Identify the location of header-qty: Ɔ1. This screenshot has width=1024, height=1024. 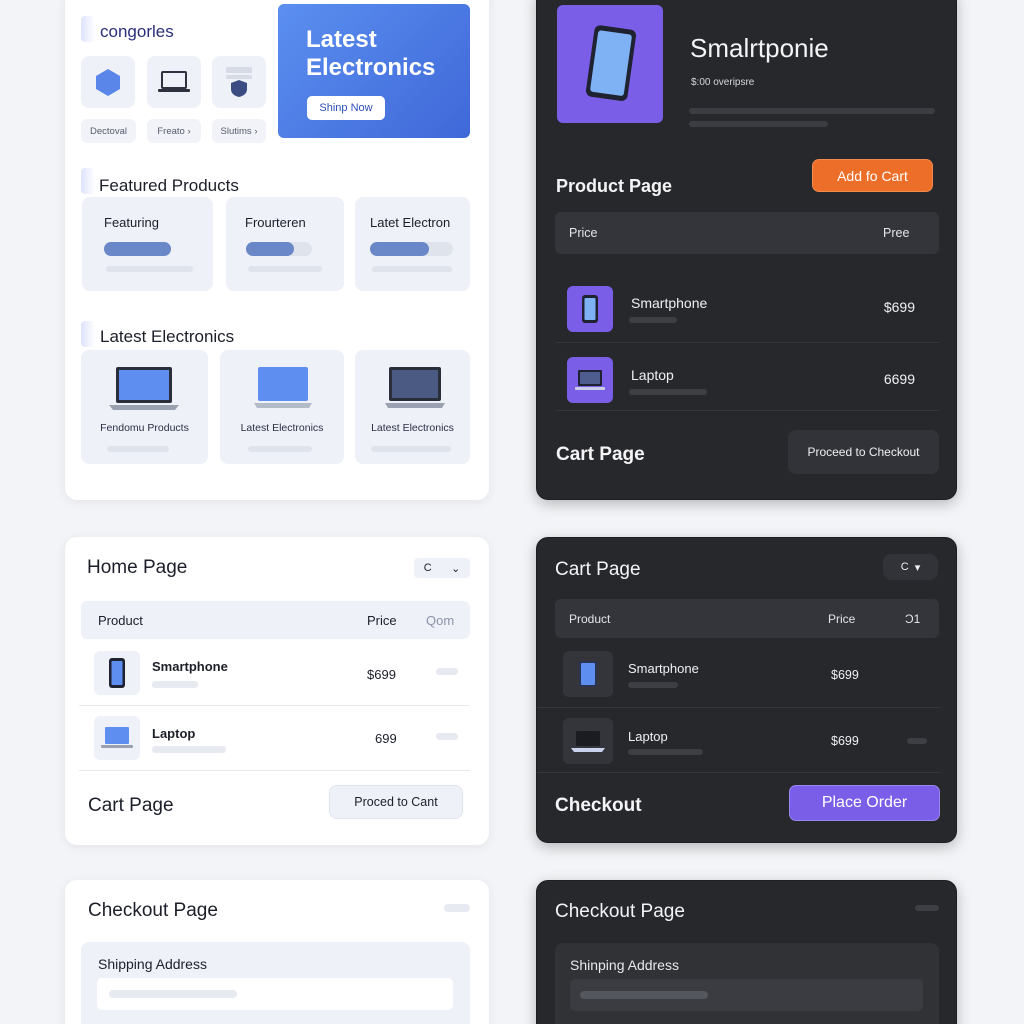
(913, 619).